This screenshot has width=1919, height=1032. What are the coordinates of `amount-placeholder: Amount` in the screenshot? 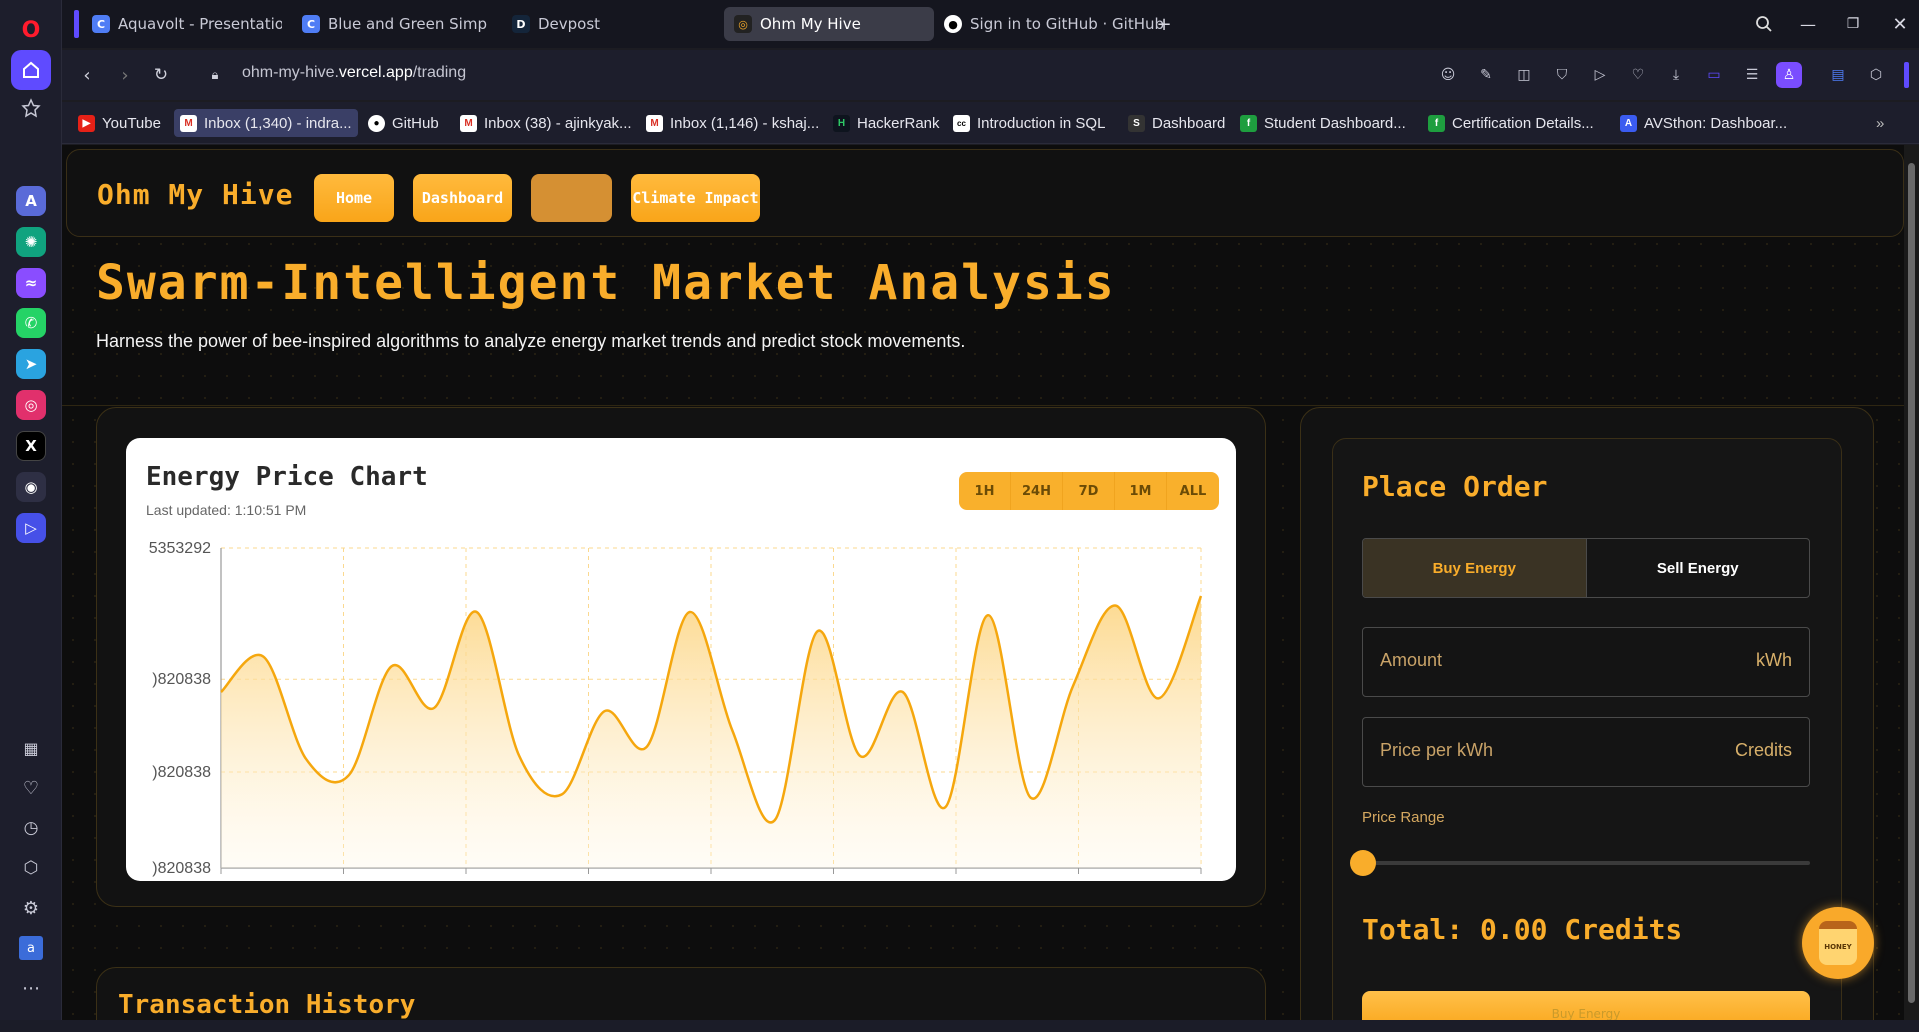 It's located at (1411, 660).